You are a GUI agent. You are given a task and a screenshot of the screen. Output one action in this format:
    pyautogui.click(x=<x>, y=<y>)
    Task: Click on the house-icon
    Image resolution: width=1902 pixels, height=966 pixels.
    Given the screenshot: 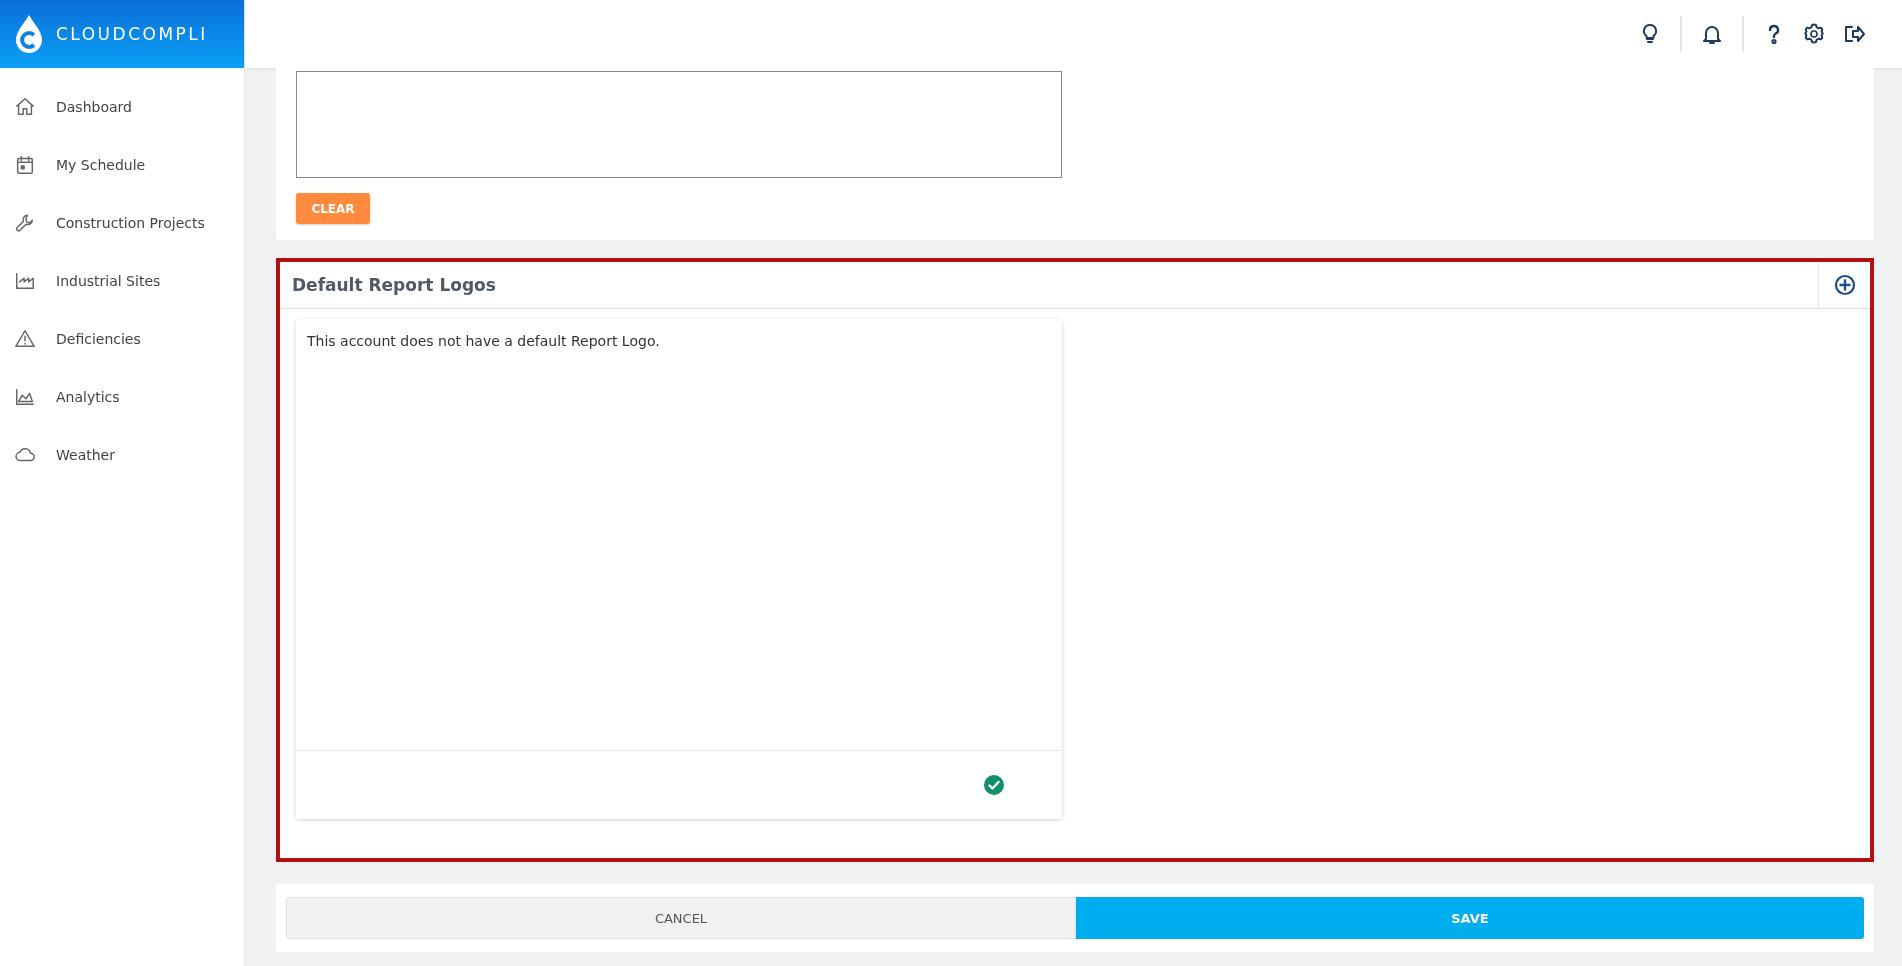 What is the action you would take?
    pyautogui.click(x=25, y=107)
    